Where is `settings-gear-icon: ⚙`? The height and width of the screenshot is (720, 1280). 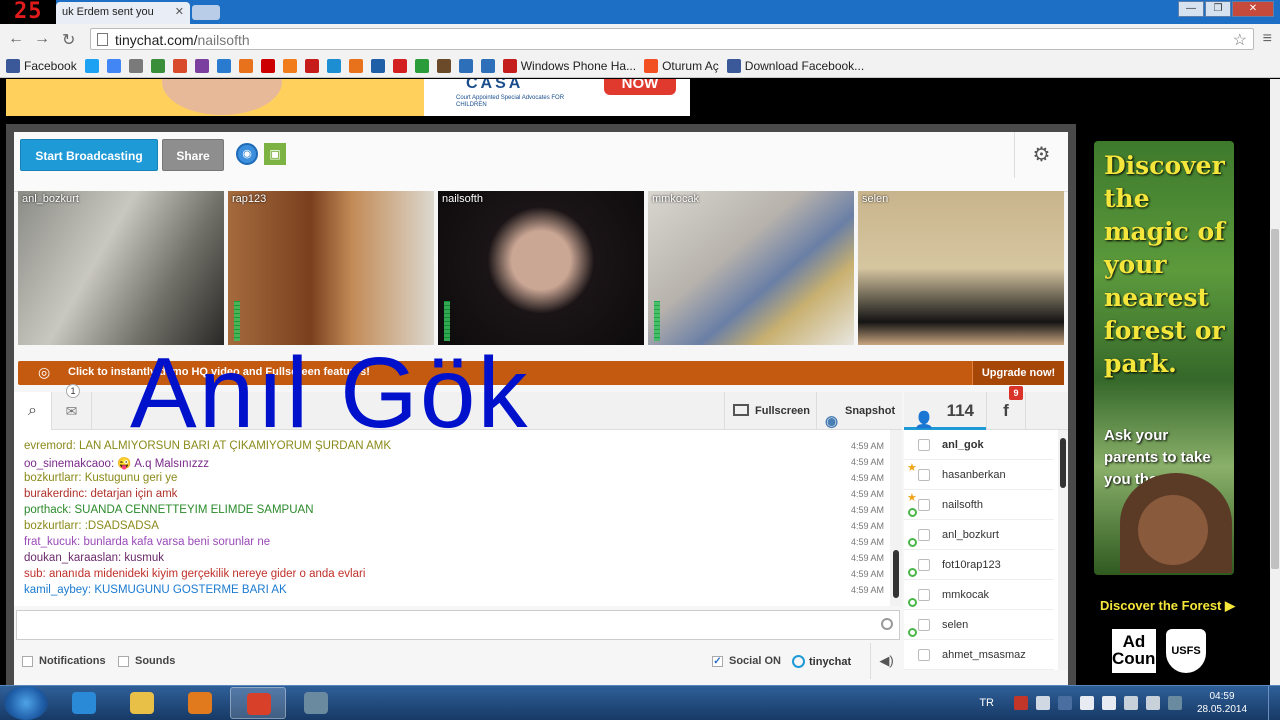
settings-gear-icon: ⚙ is located at coordinates (1041, 155).